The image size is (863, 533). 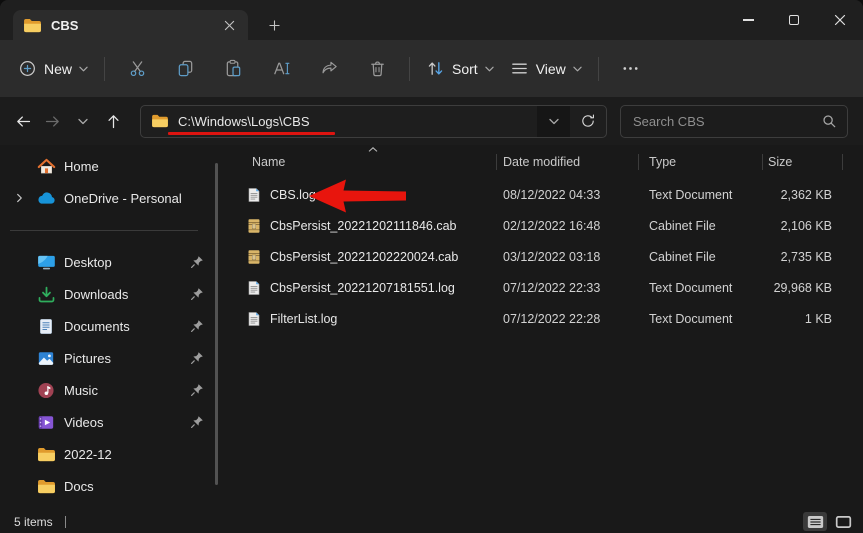 I want to click on rename-button, so click(x=281, y=69).